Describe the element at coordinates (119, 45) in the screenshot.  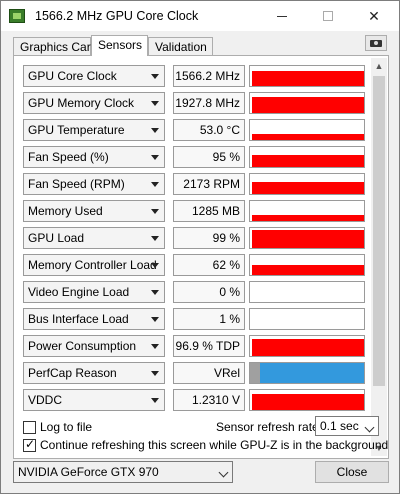
I see `tab-sensors: Sensors` at that location.